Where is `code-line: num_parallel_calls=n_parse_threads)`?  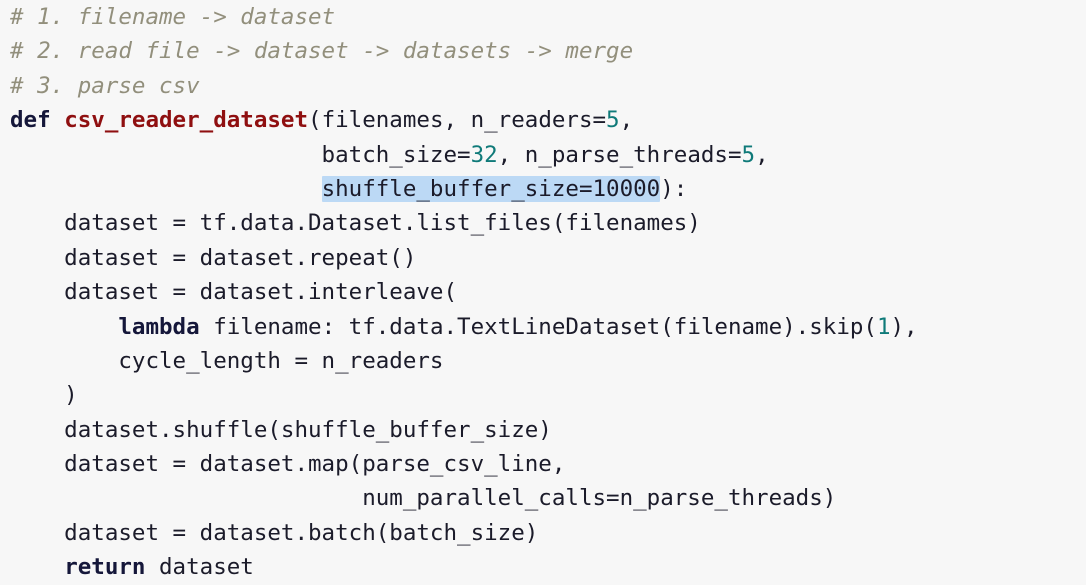 code-line: num_parallel_calls=n_parse_threads) is located at coordinates (543, 498).